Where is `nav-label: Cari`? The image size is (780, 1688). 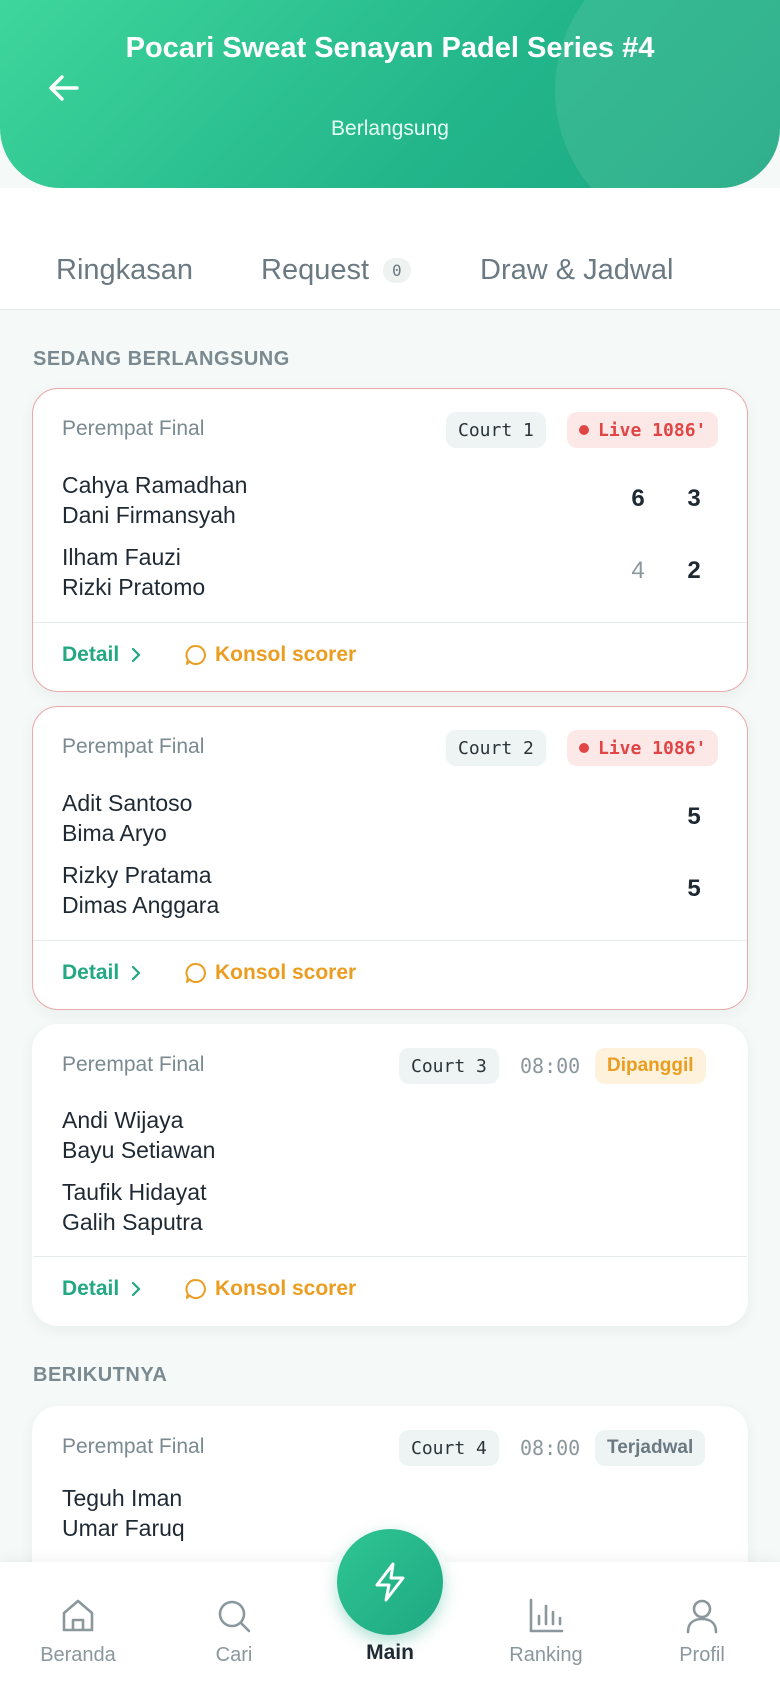
nav-label: Cari is located at coordinates (234, 1655).